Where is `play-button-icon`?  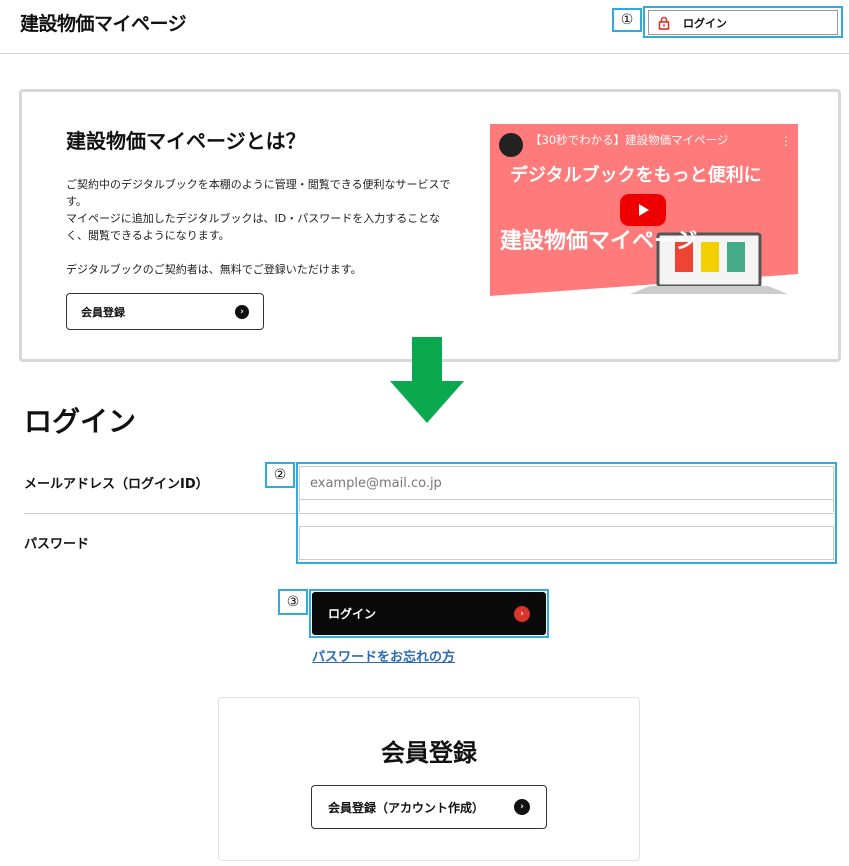 play-button-icon is located at coordinates (643, 210).